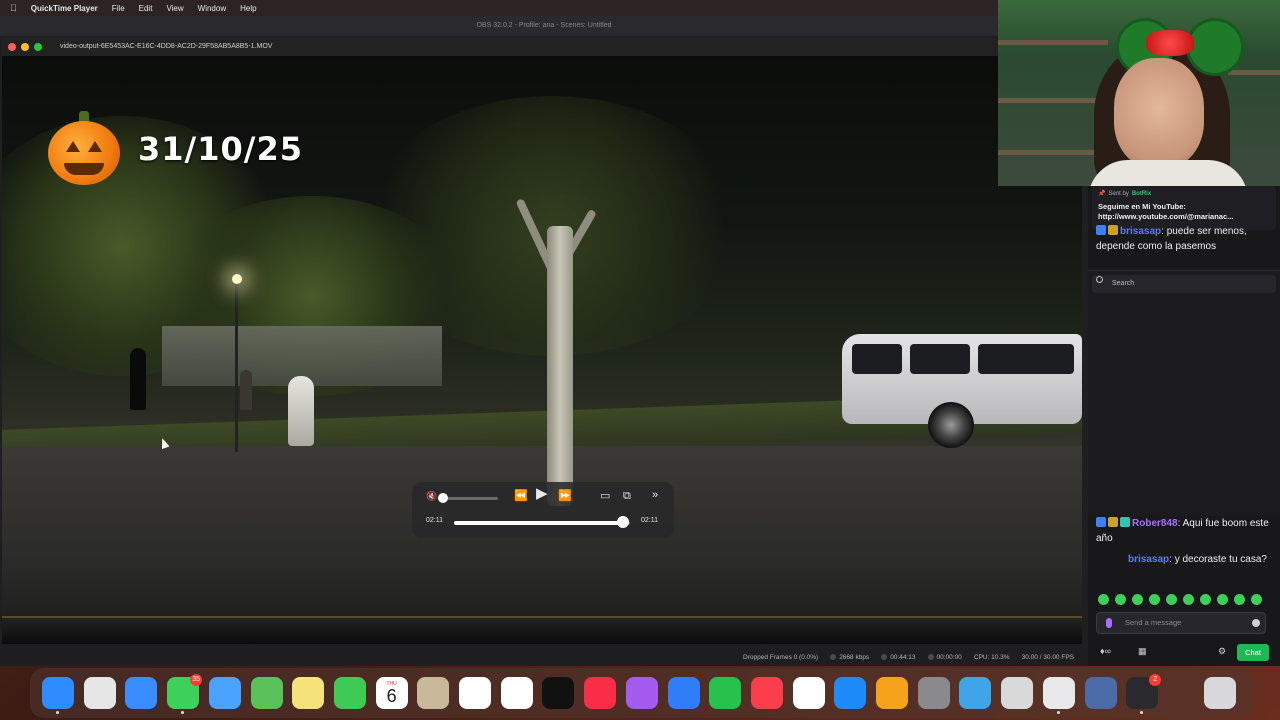 This screenshot has width=1280, height=720. I want to click on stream-time: 00:44:13, so click(898, 657).